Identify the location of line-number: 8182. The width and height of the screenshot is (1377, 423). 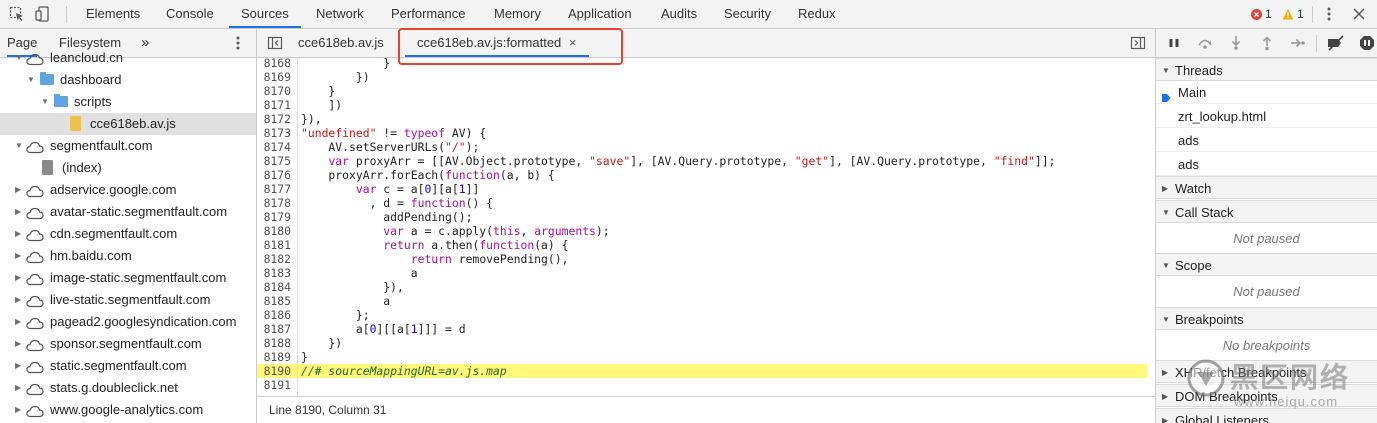
(274, 259).